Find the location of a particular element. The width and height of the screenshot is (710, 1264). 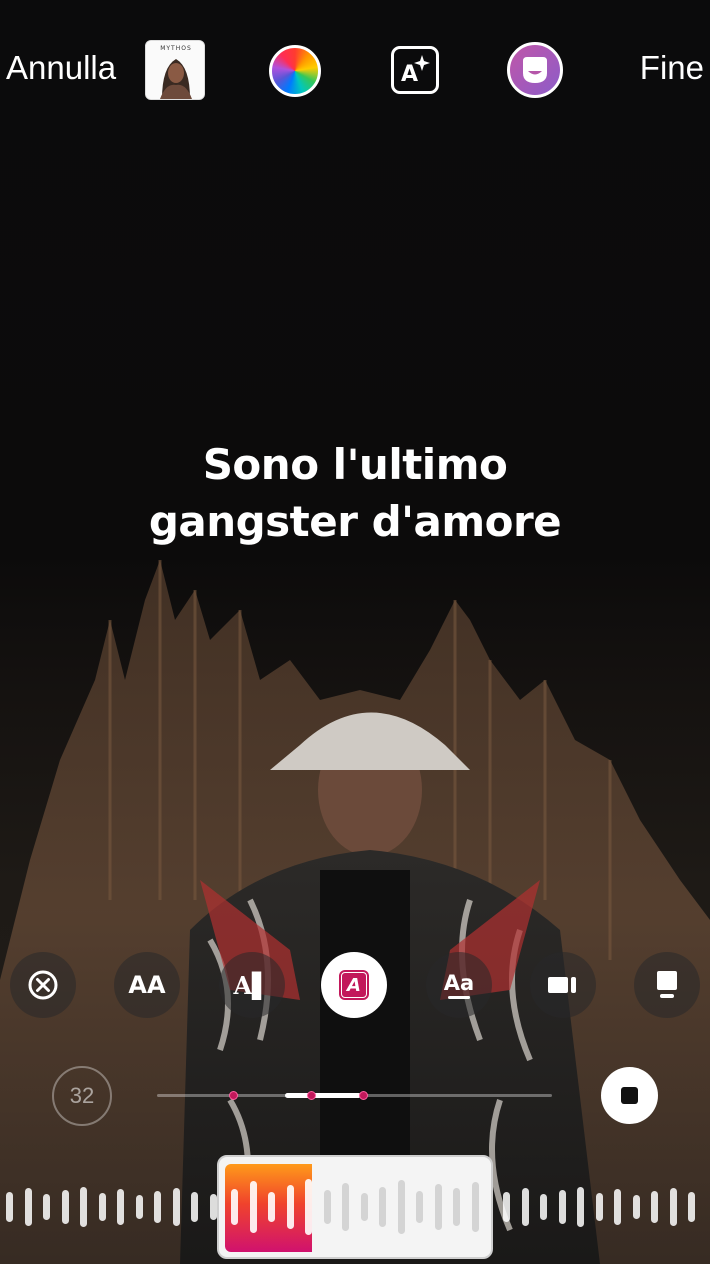

close-circle-icon is located at coordinates (43, 985).